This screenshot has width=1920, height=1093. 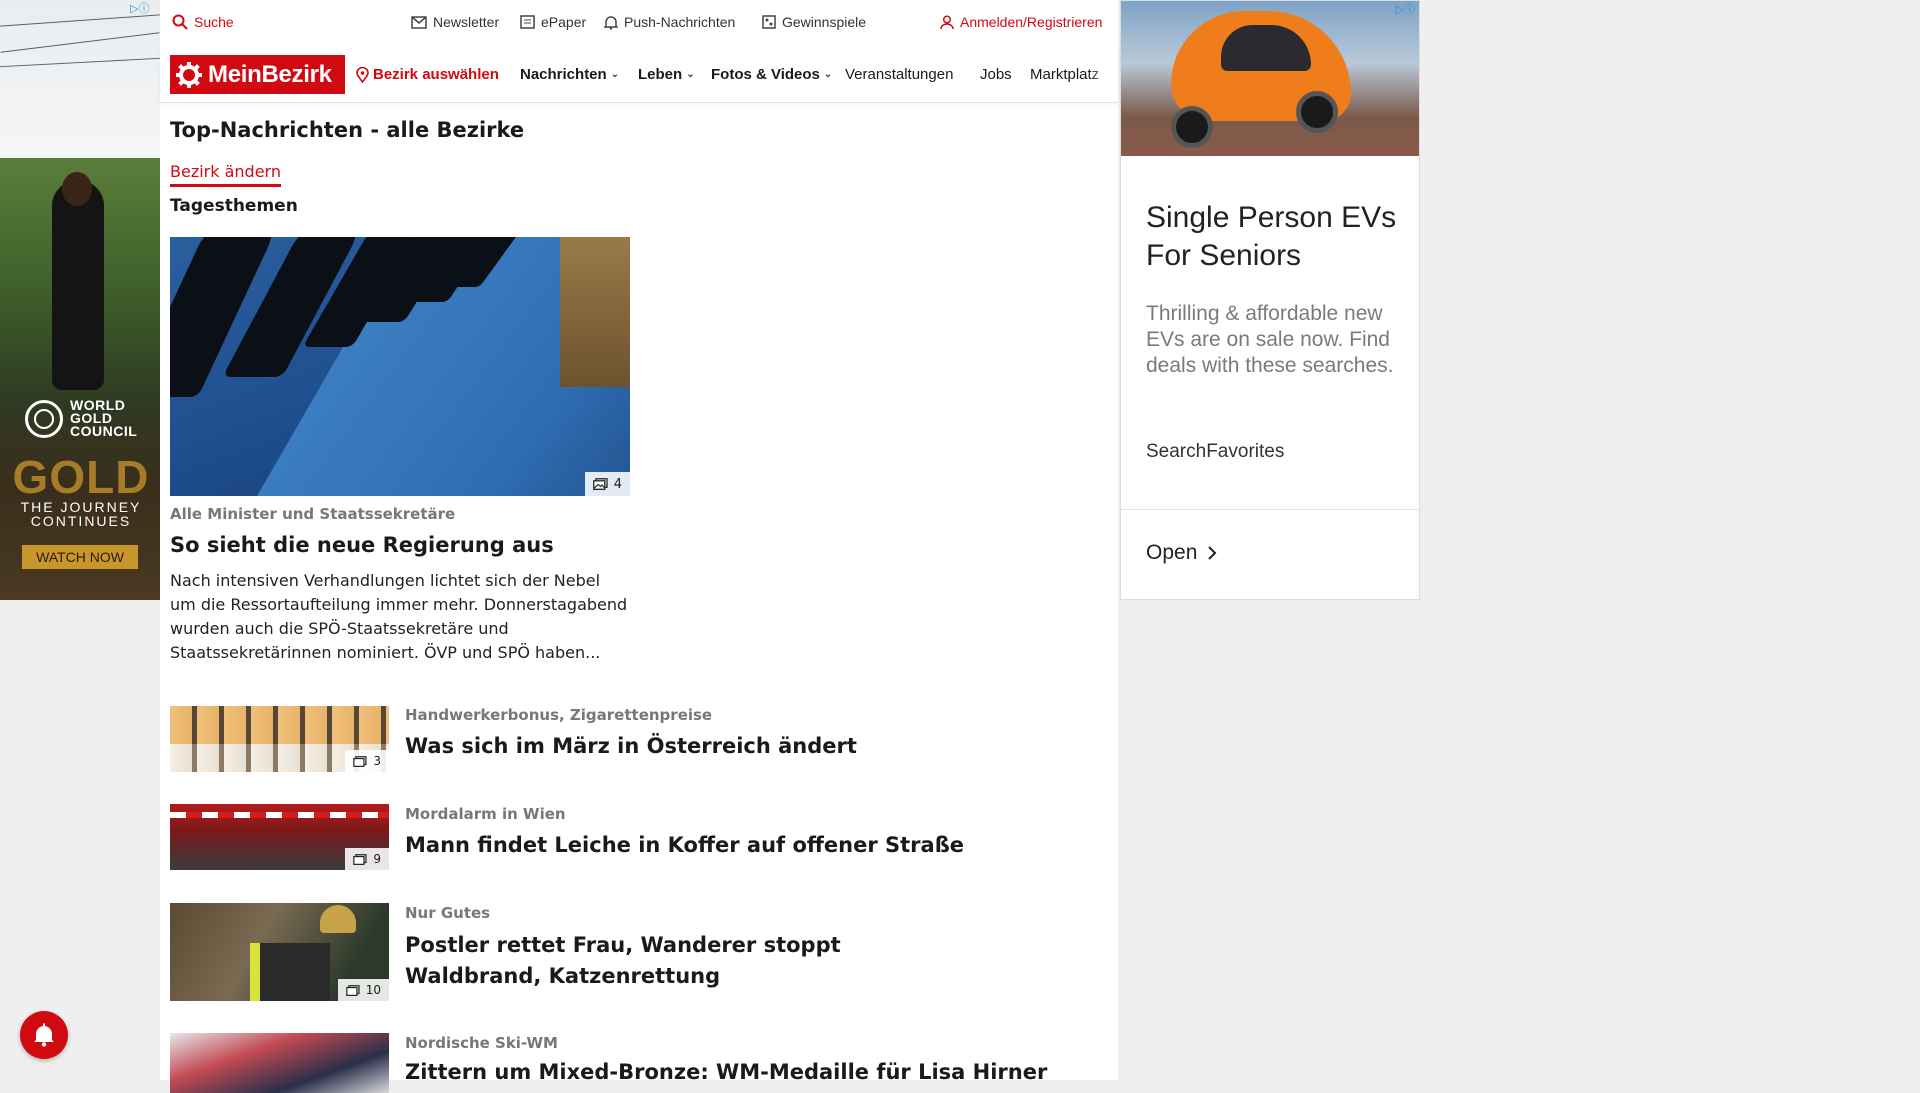 What do you see at coordinates (180, 22) in the screenshot?
I see `search-icon` at bounding box center [180, 22].